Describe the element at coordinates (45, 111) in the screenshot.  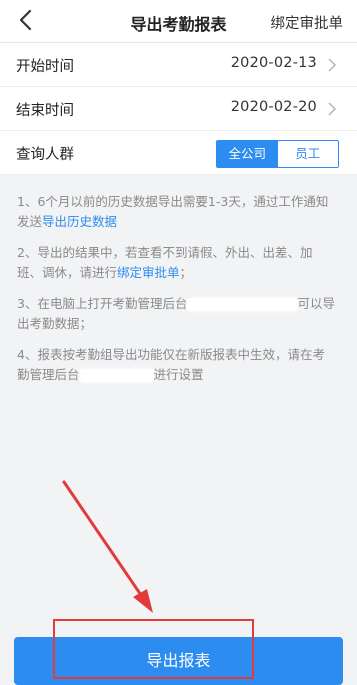
I see `end-time-label: 结束时间` at that location.